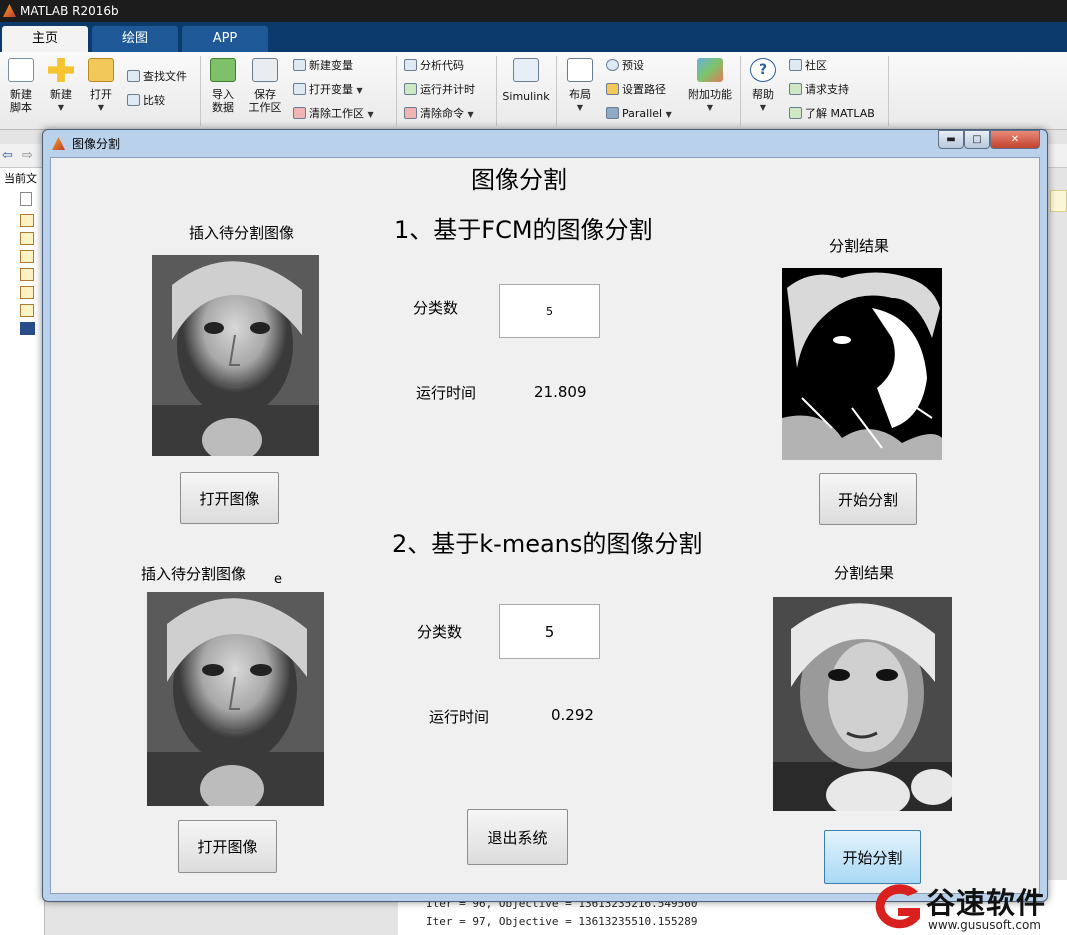 This screenshot has width=1067, height=935. I want to click on gusu-logo-icon, so click(897, 906).